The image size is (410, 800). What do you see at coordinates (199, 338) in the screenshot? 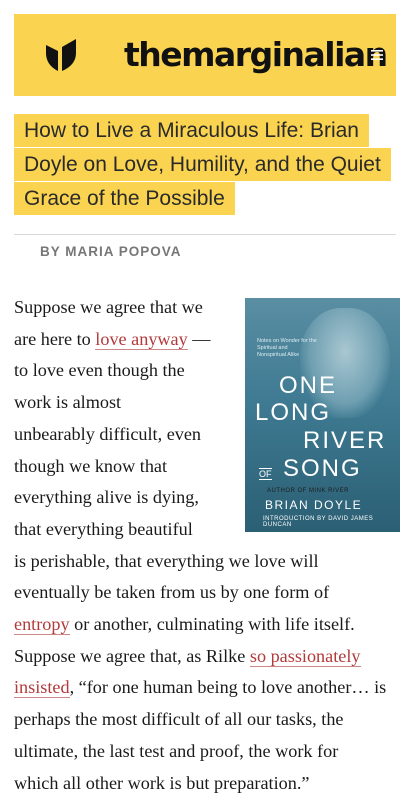
I see `body-text: —` at bounding box center [199, 338].